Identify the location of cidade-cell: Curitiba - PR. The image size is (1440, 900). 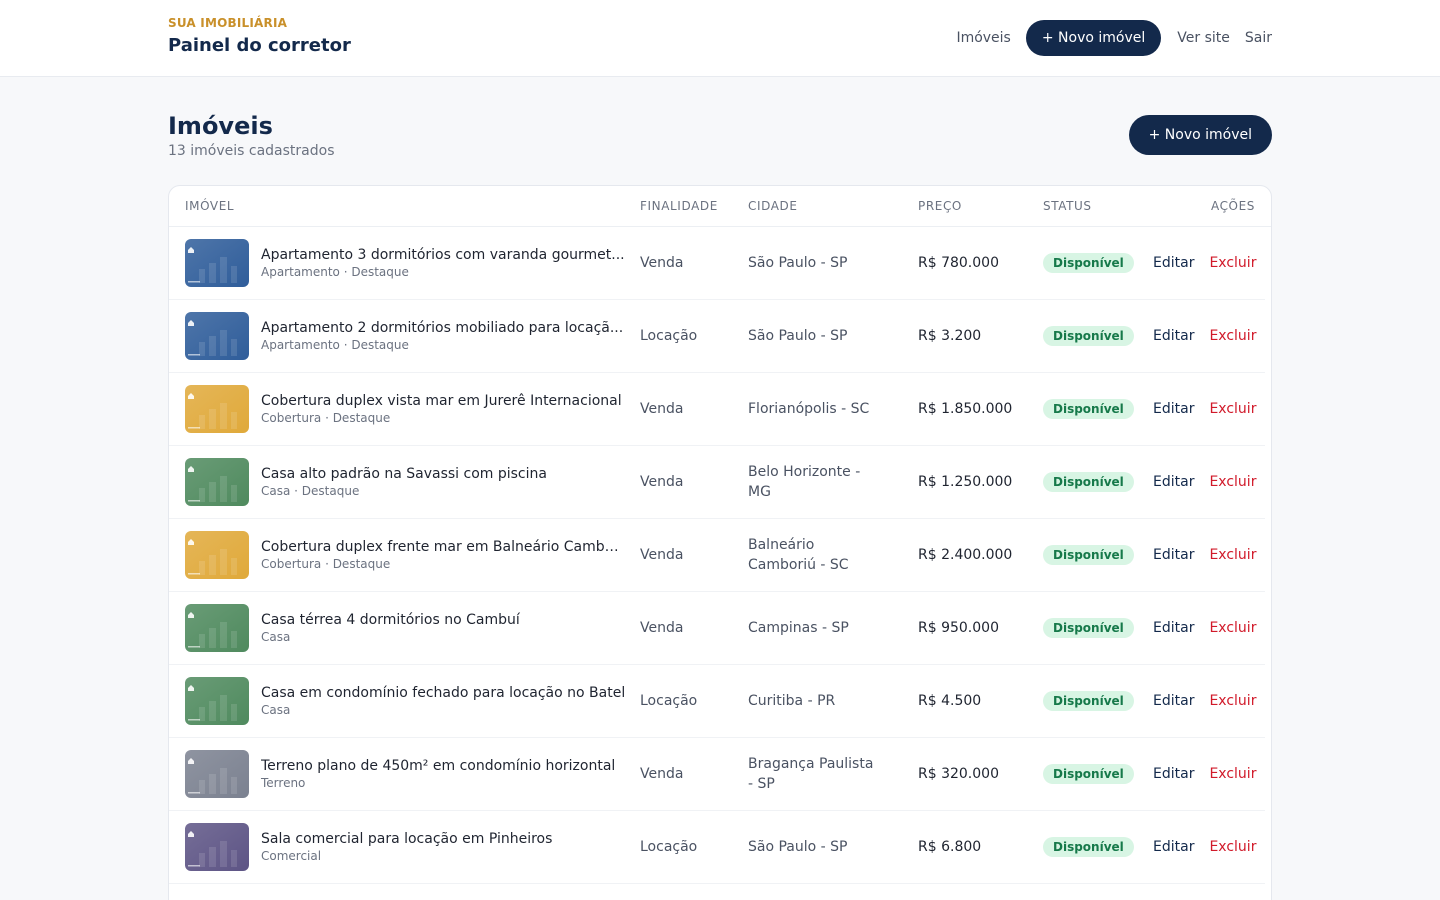
(792, 701).